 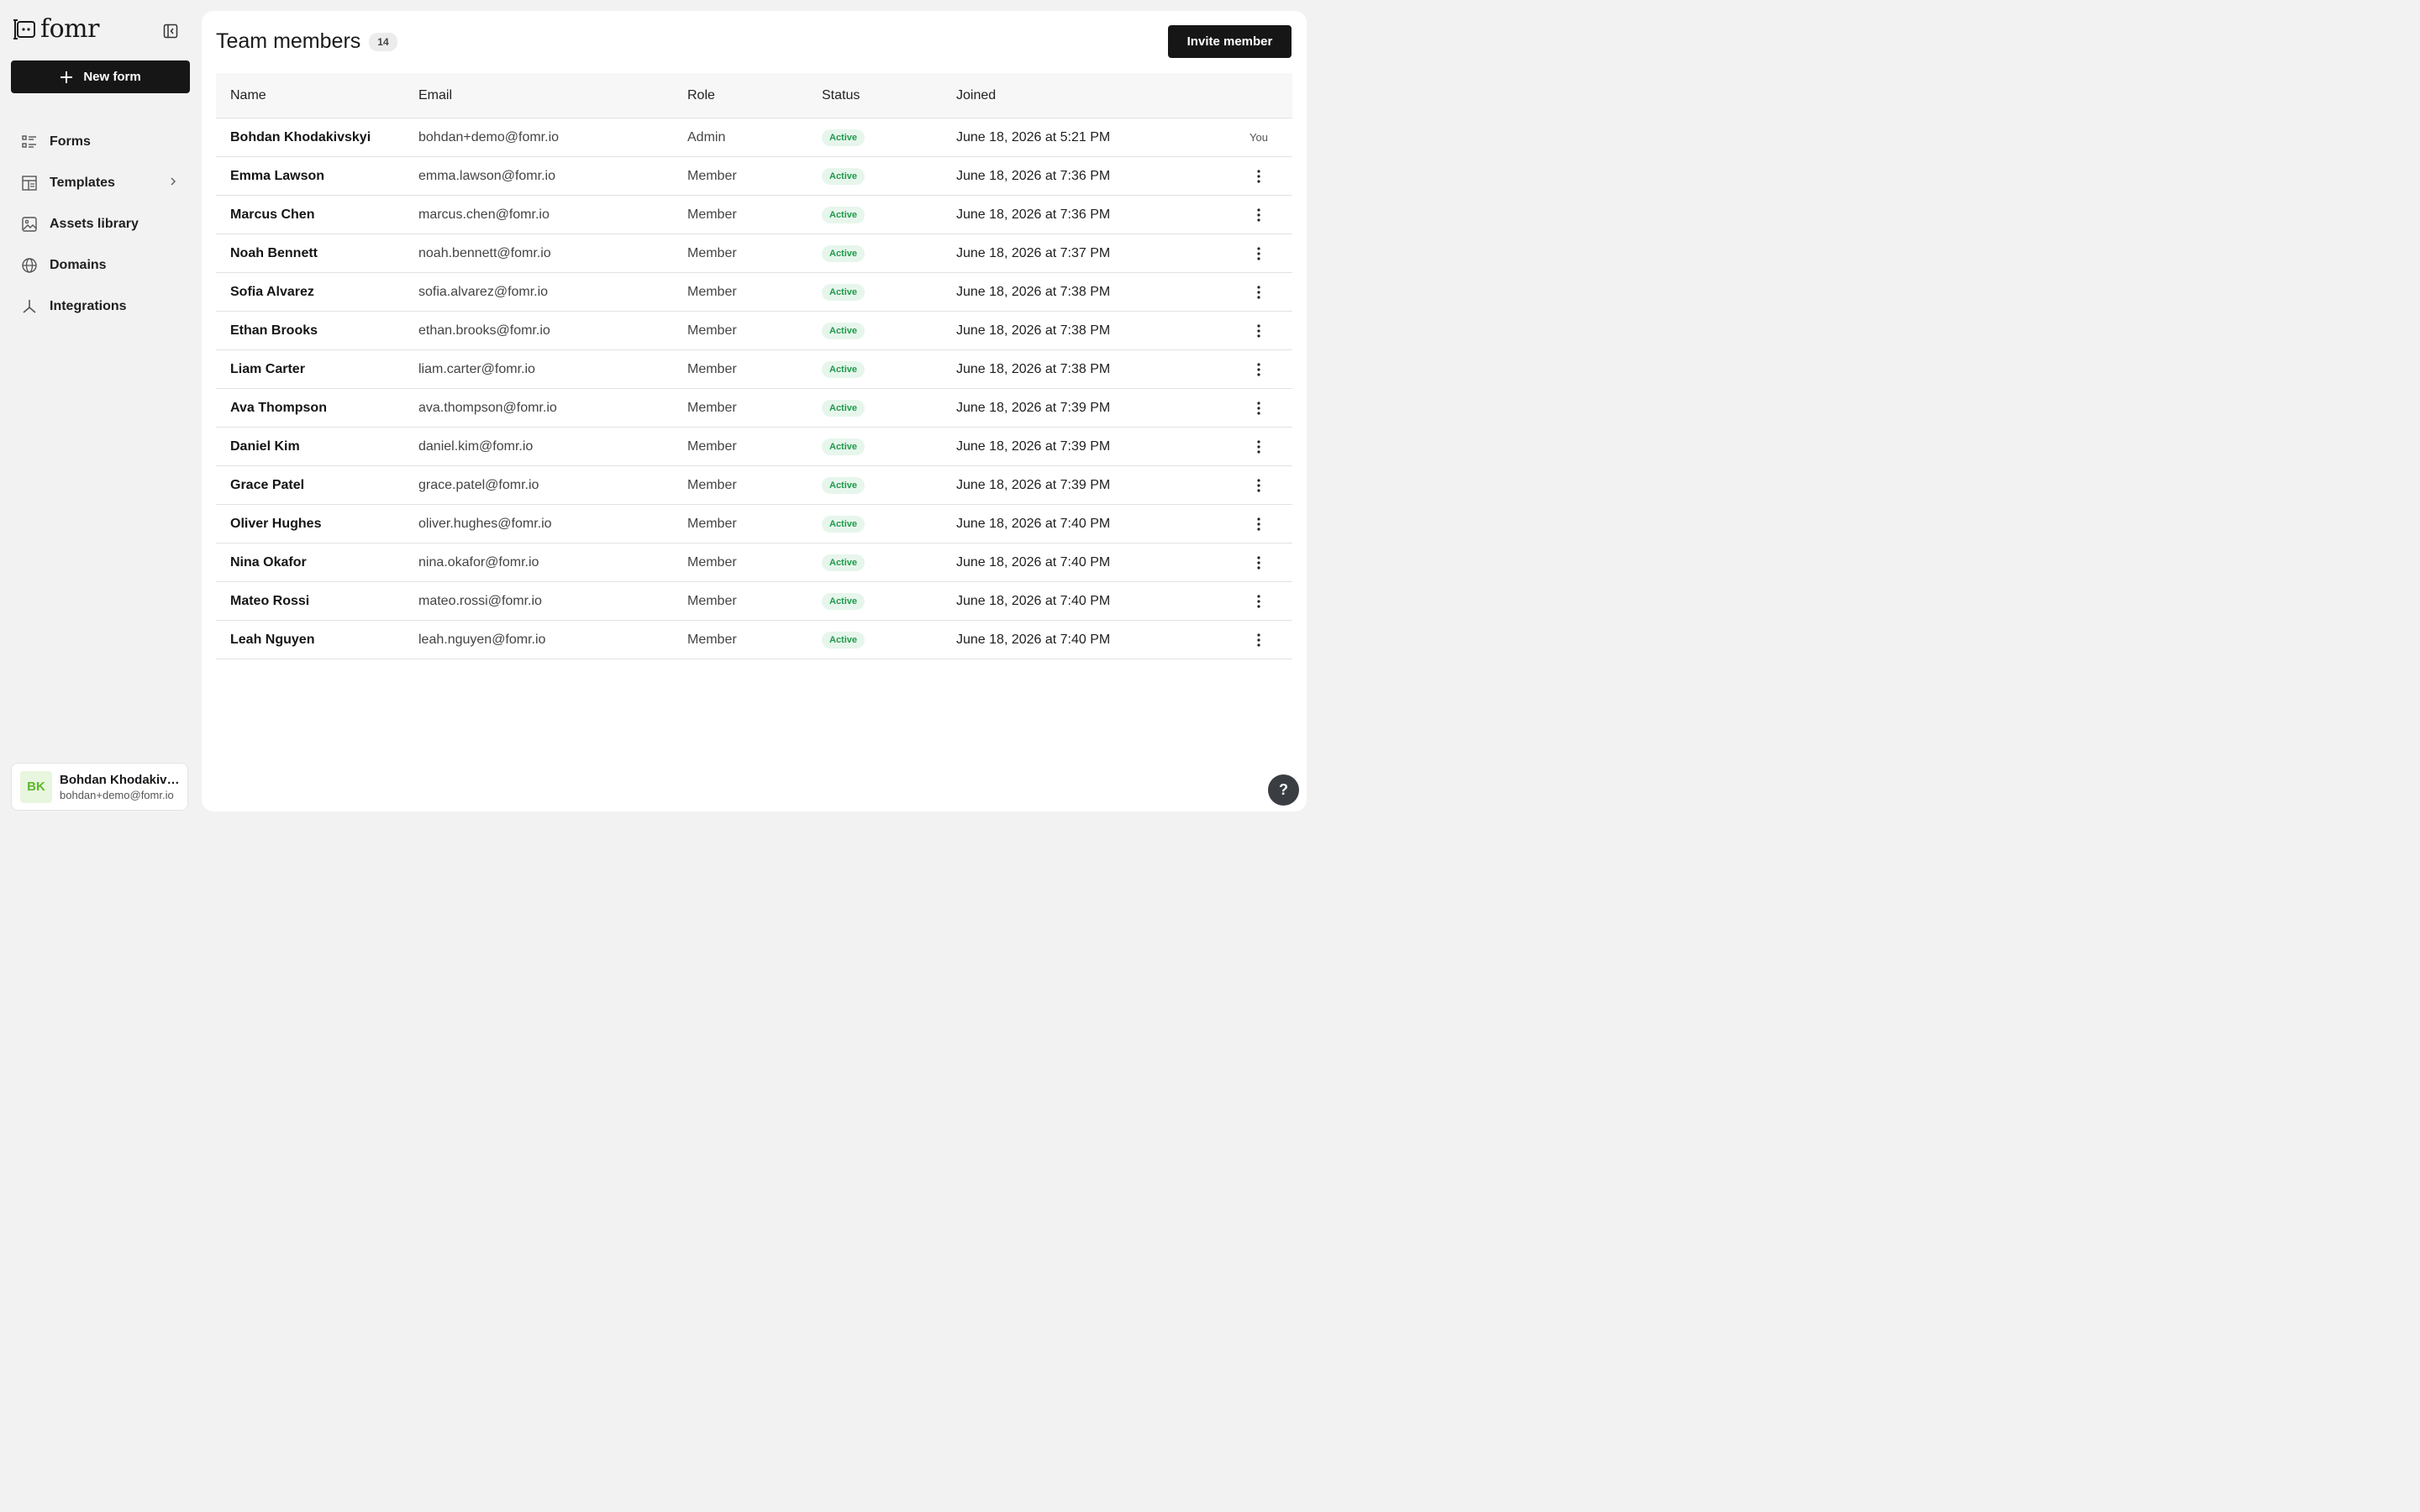 What do you see at coordinates (272, 214) in the screenshot?
I see `member-name: Marcus Chen` at bounding box center [272, 214].